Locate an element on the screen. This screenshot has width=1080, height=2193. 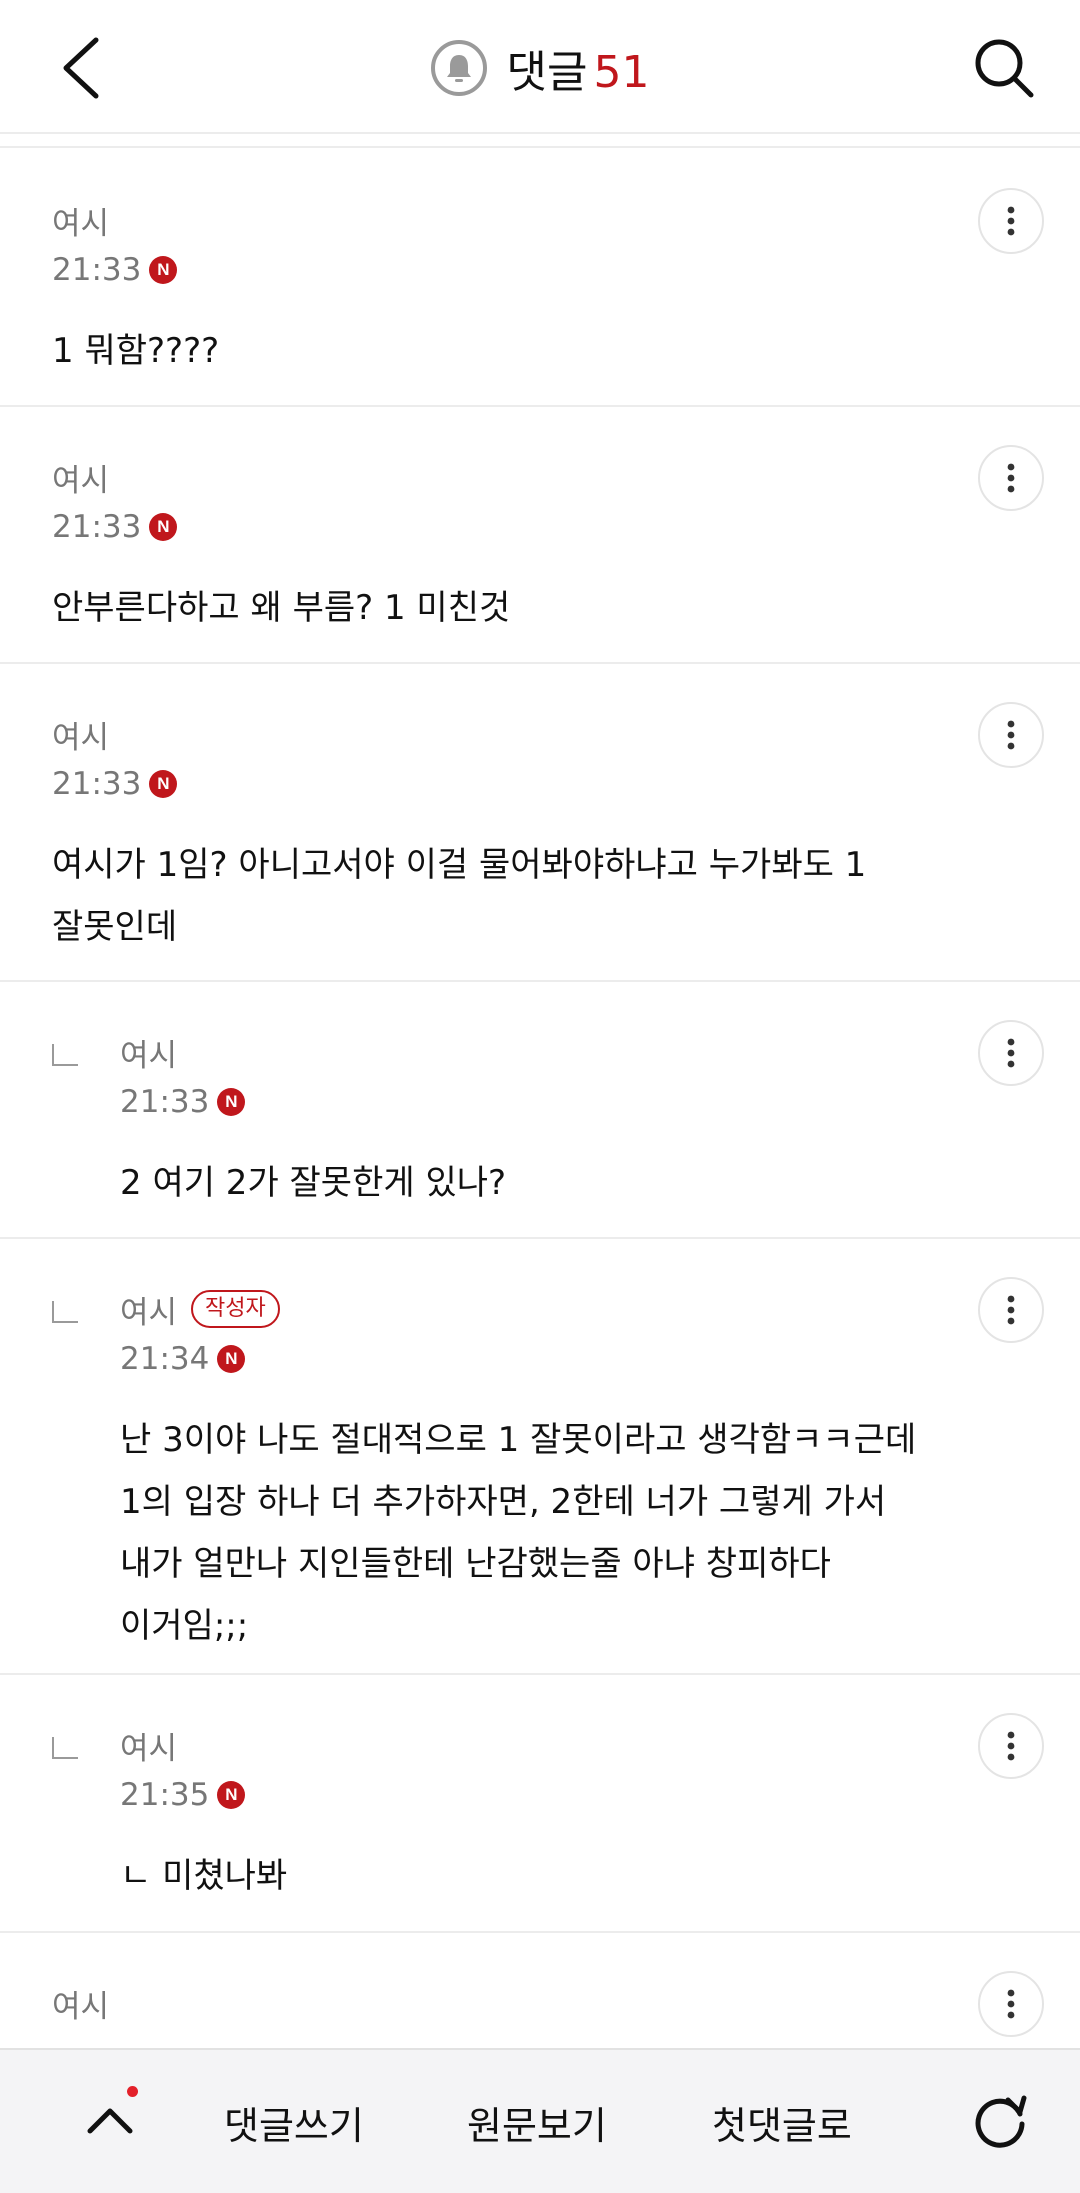
page-title: 댓글 51 is located at coordinates (578, 68).